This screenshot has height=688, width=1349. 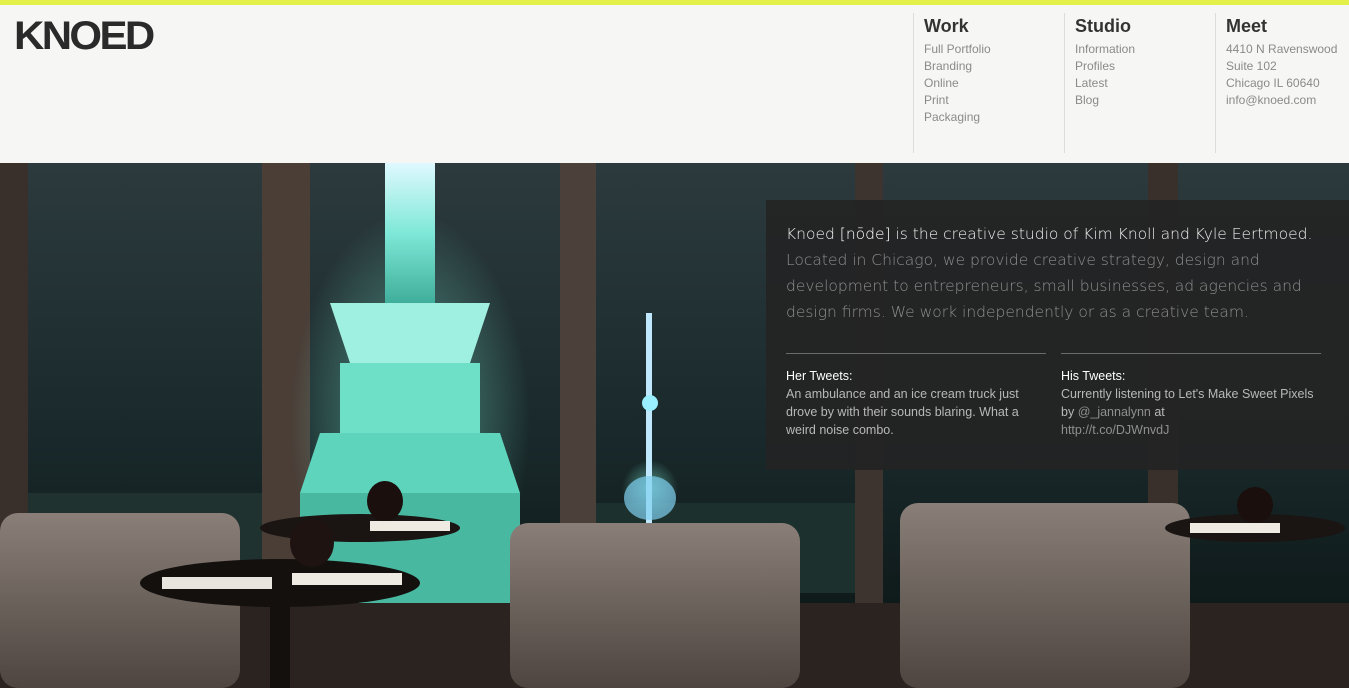 What do you see at coordinates (1144, 66) in the screenshot?
I see `nav-link-profiles: Profiles` at bounding box center [1144, 66].